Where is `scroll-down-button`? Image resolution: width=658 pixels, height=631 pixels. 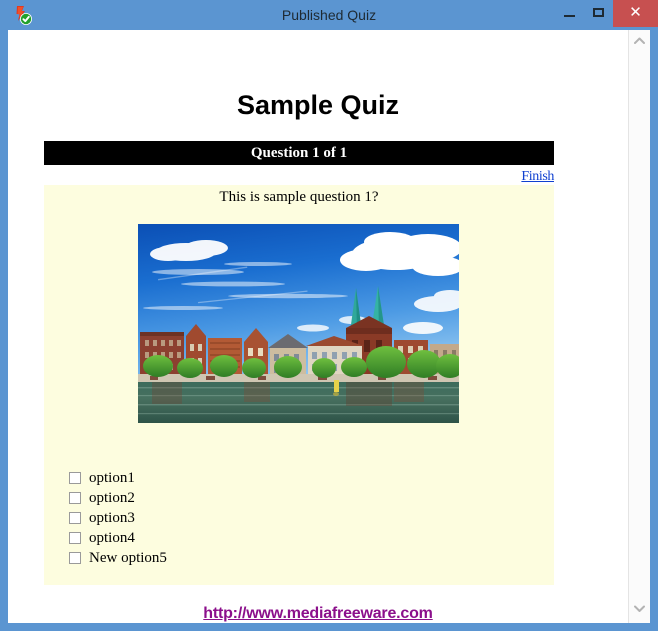 scroll-down-button is located at coordinates (639, 610).